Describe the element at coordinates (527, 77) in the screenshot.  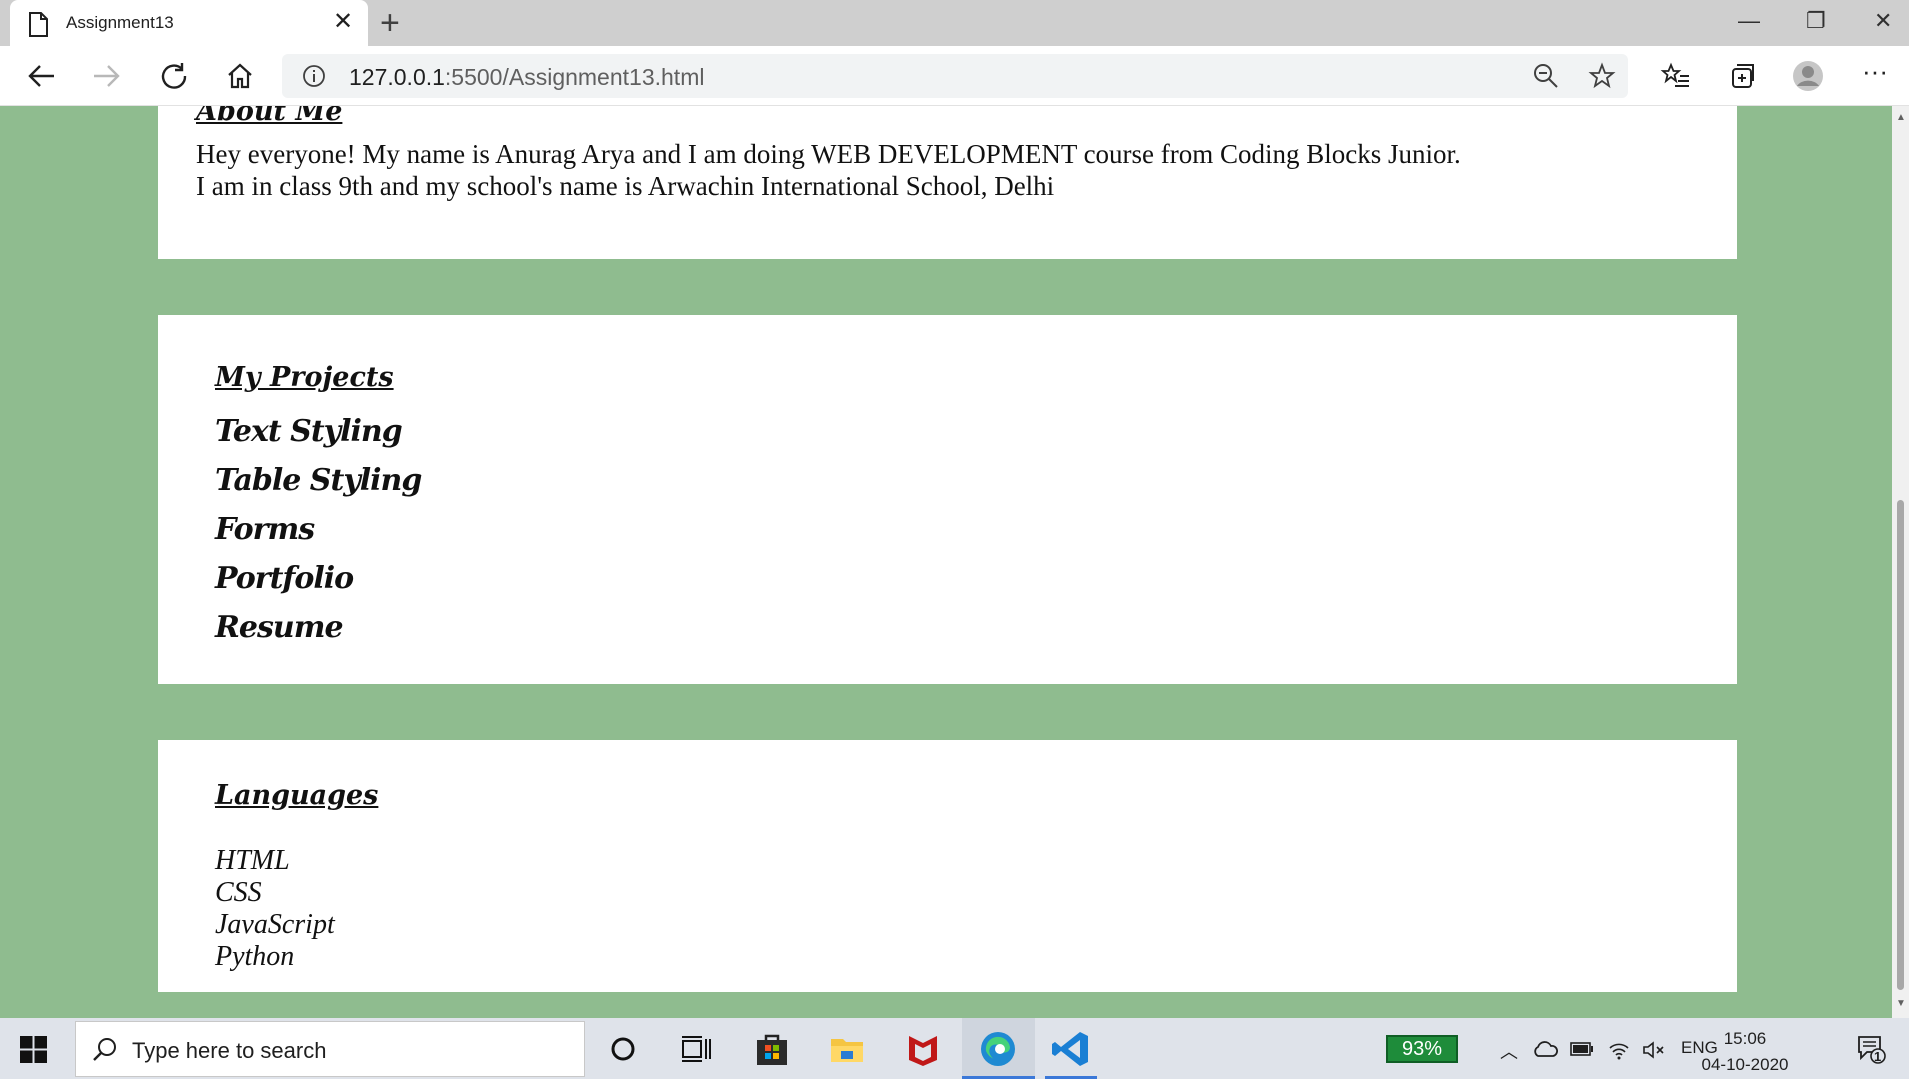
I see `url-text: 127.0.0.1:5500/Assignment13.html` at that location.